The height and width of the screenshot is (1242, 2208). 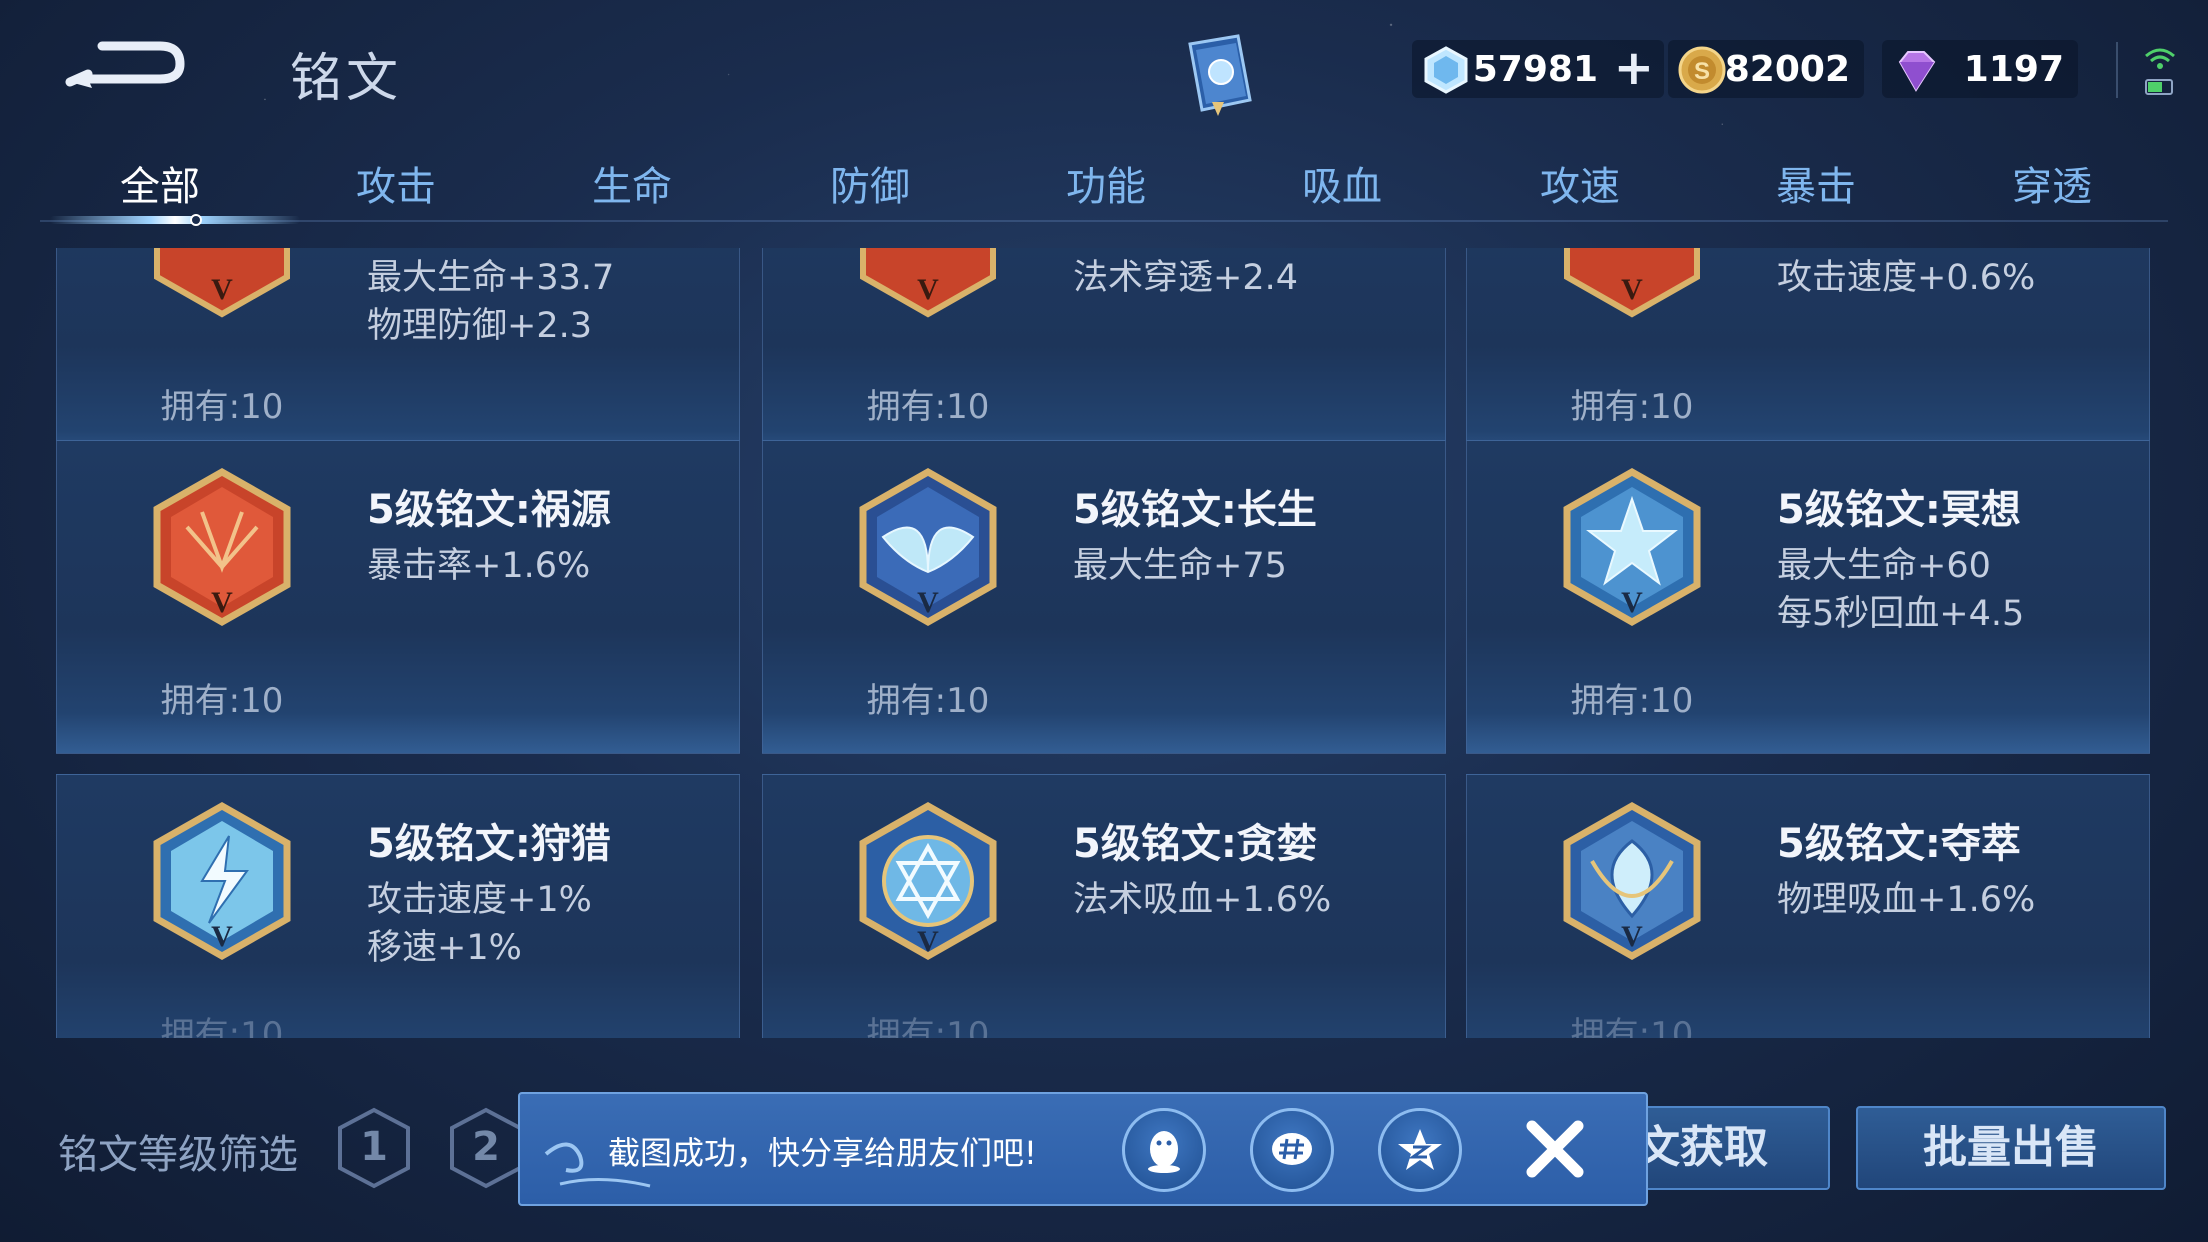 I want to click on stat-line: 物理防御+2.3, so click(x=479, y=326).